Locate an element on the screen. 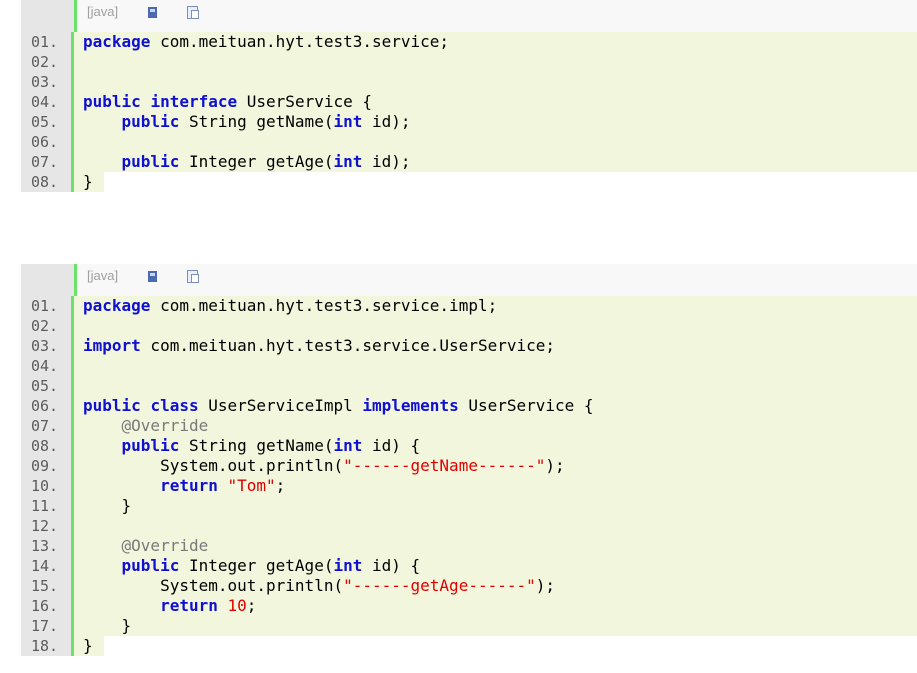 This screenshot has width=917, height=673. code-text: public String getName(int id); is located at coordinates (495, 122).